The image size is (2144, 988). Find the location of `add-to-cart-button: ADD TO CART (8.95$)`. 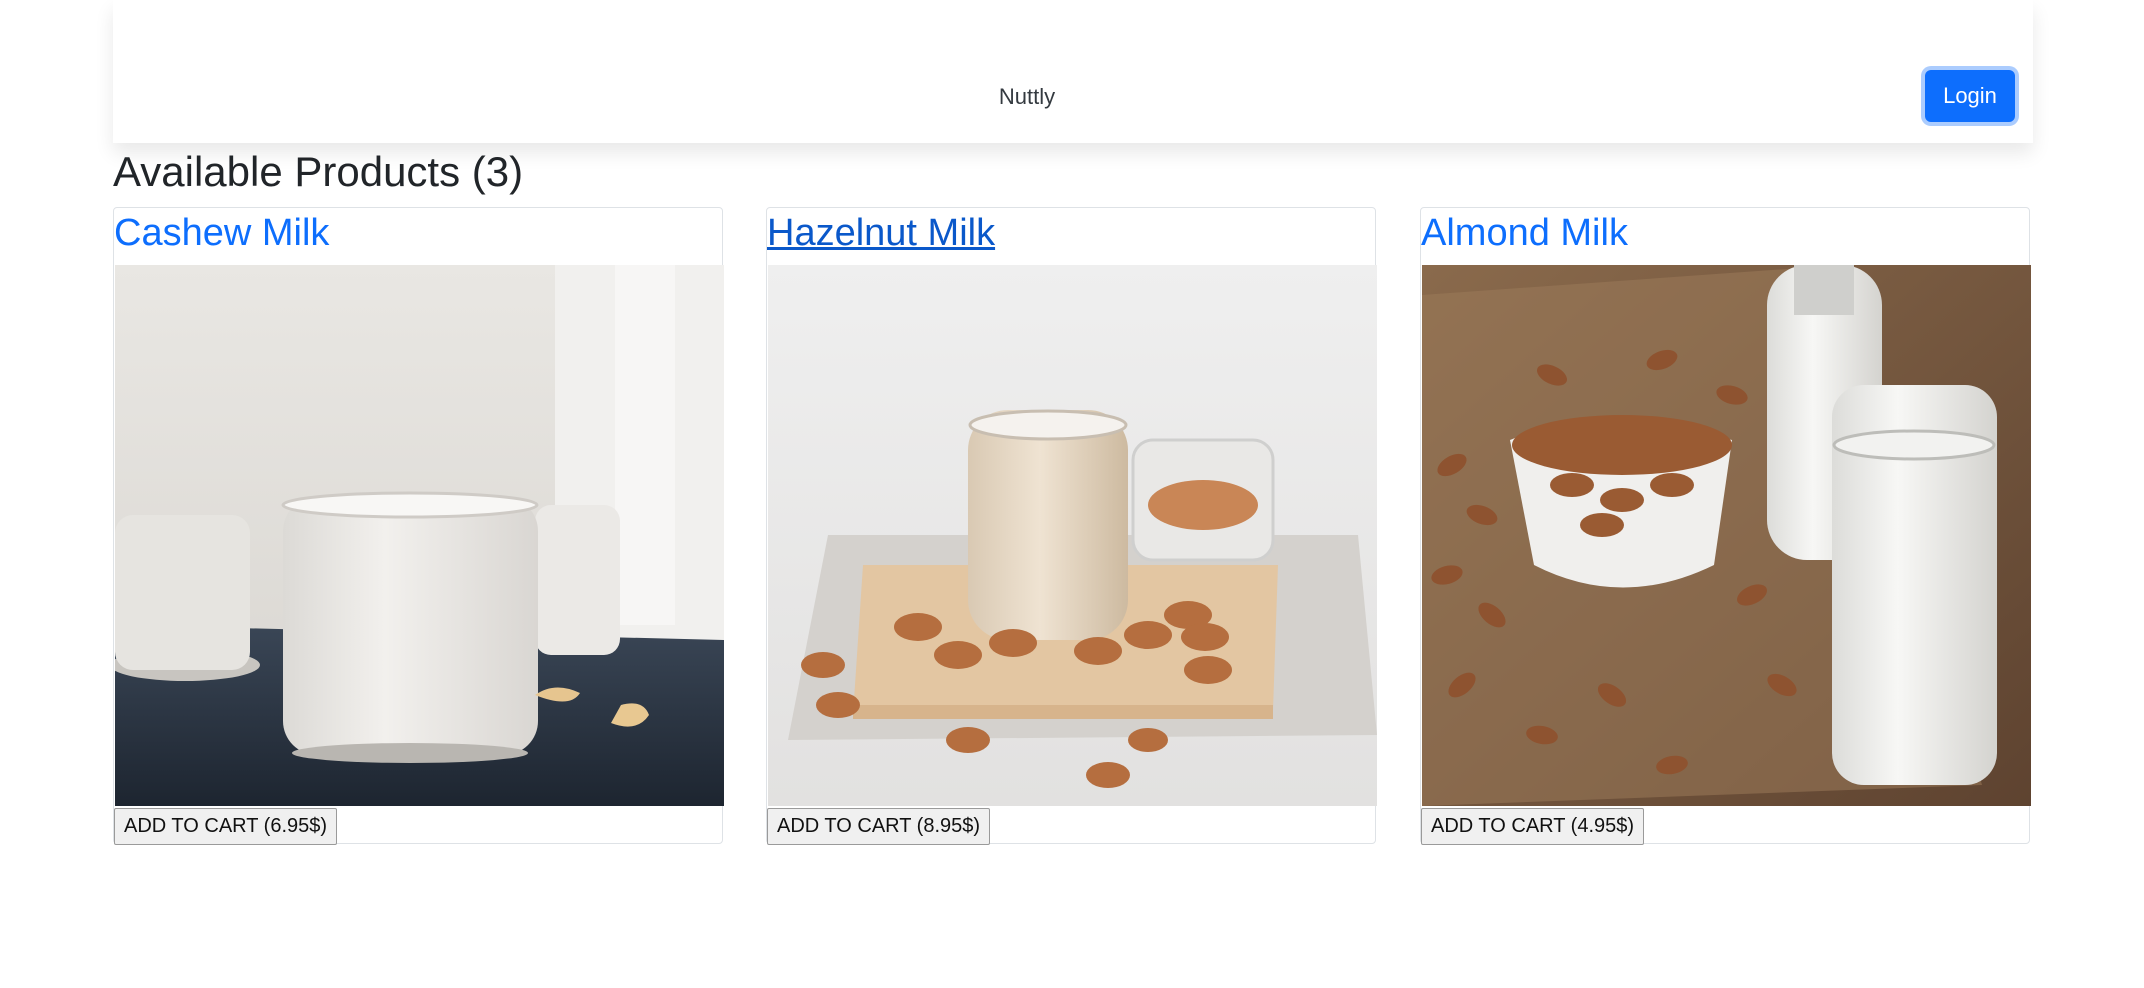

add-to-cart-button: ADD TO CART (8.95$) is located at coordinates (879, 826).